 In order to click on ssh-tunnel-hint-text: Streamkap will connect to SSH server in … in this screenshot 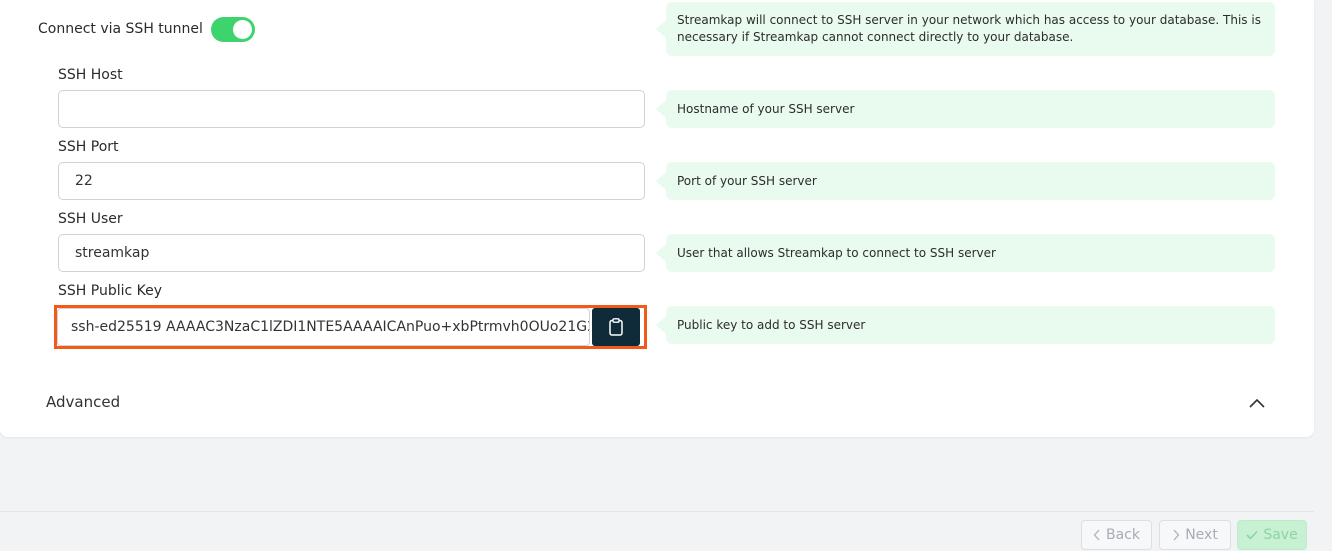, I will do `click(969, 28)`.